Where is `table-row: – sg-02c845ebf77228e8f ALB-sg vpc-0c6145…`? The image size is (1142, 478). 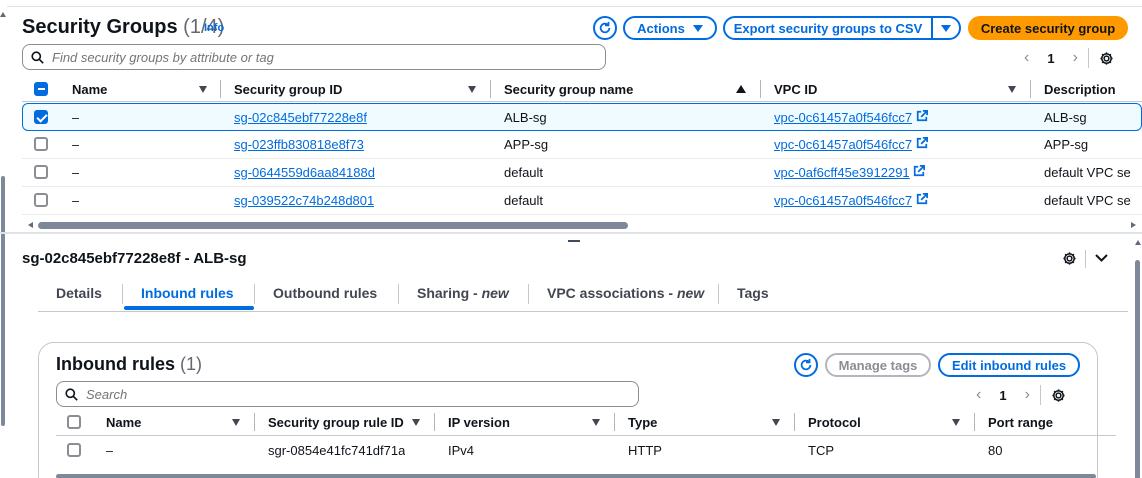 table-row: – sg-02c845ebf77228e8f ALB-sg vpc-0c6145… is located at coordinates (582, 117).